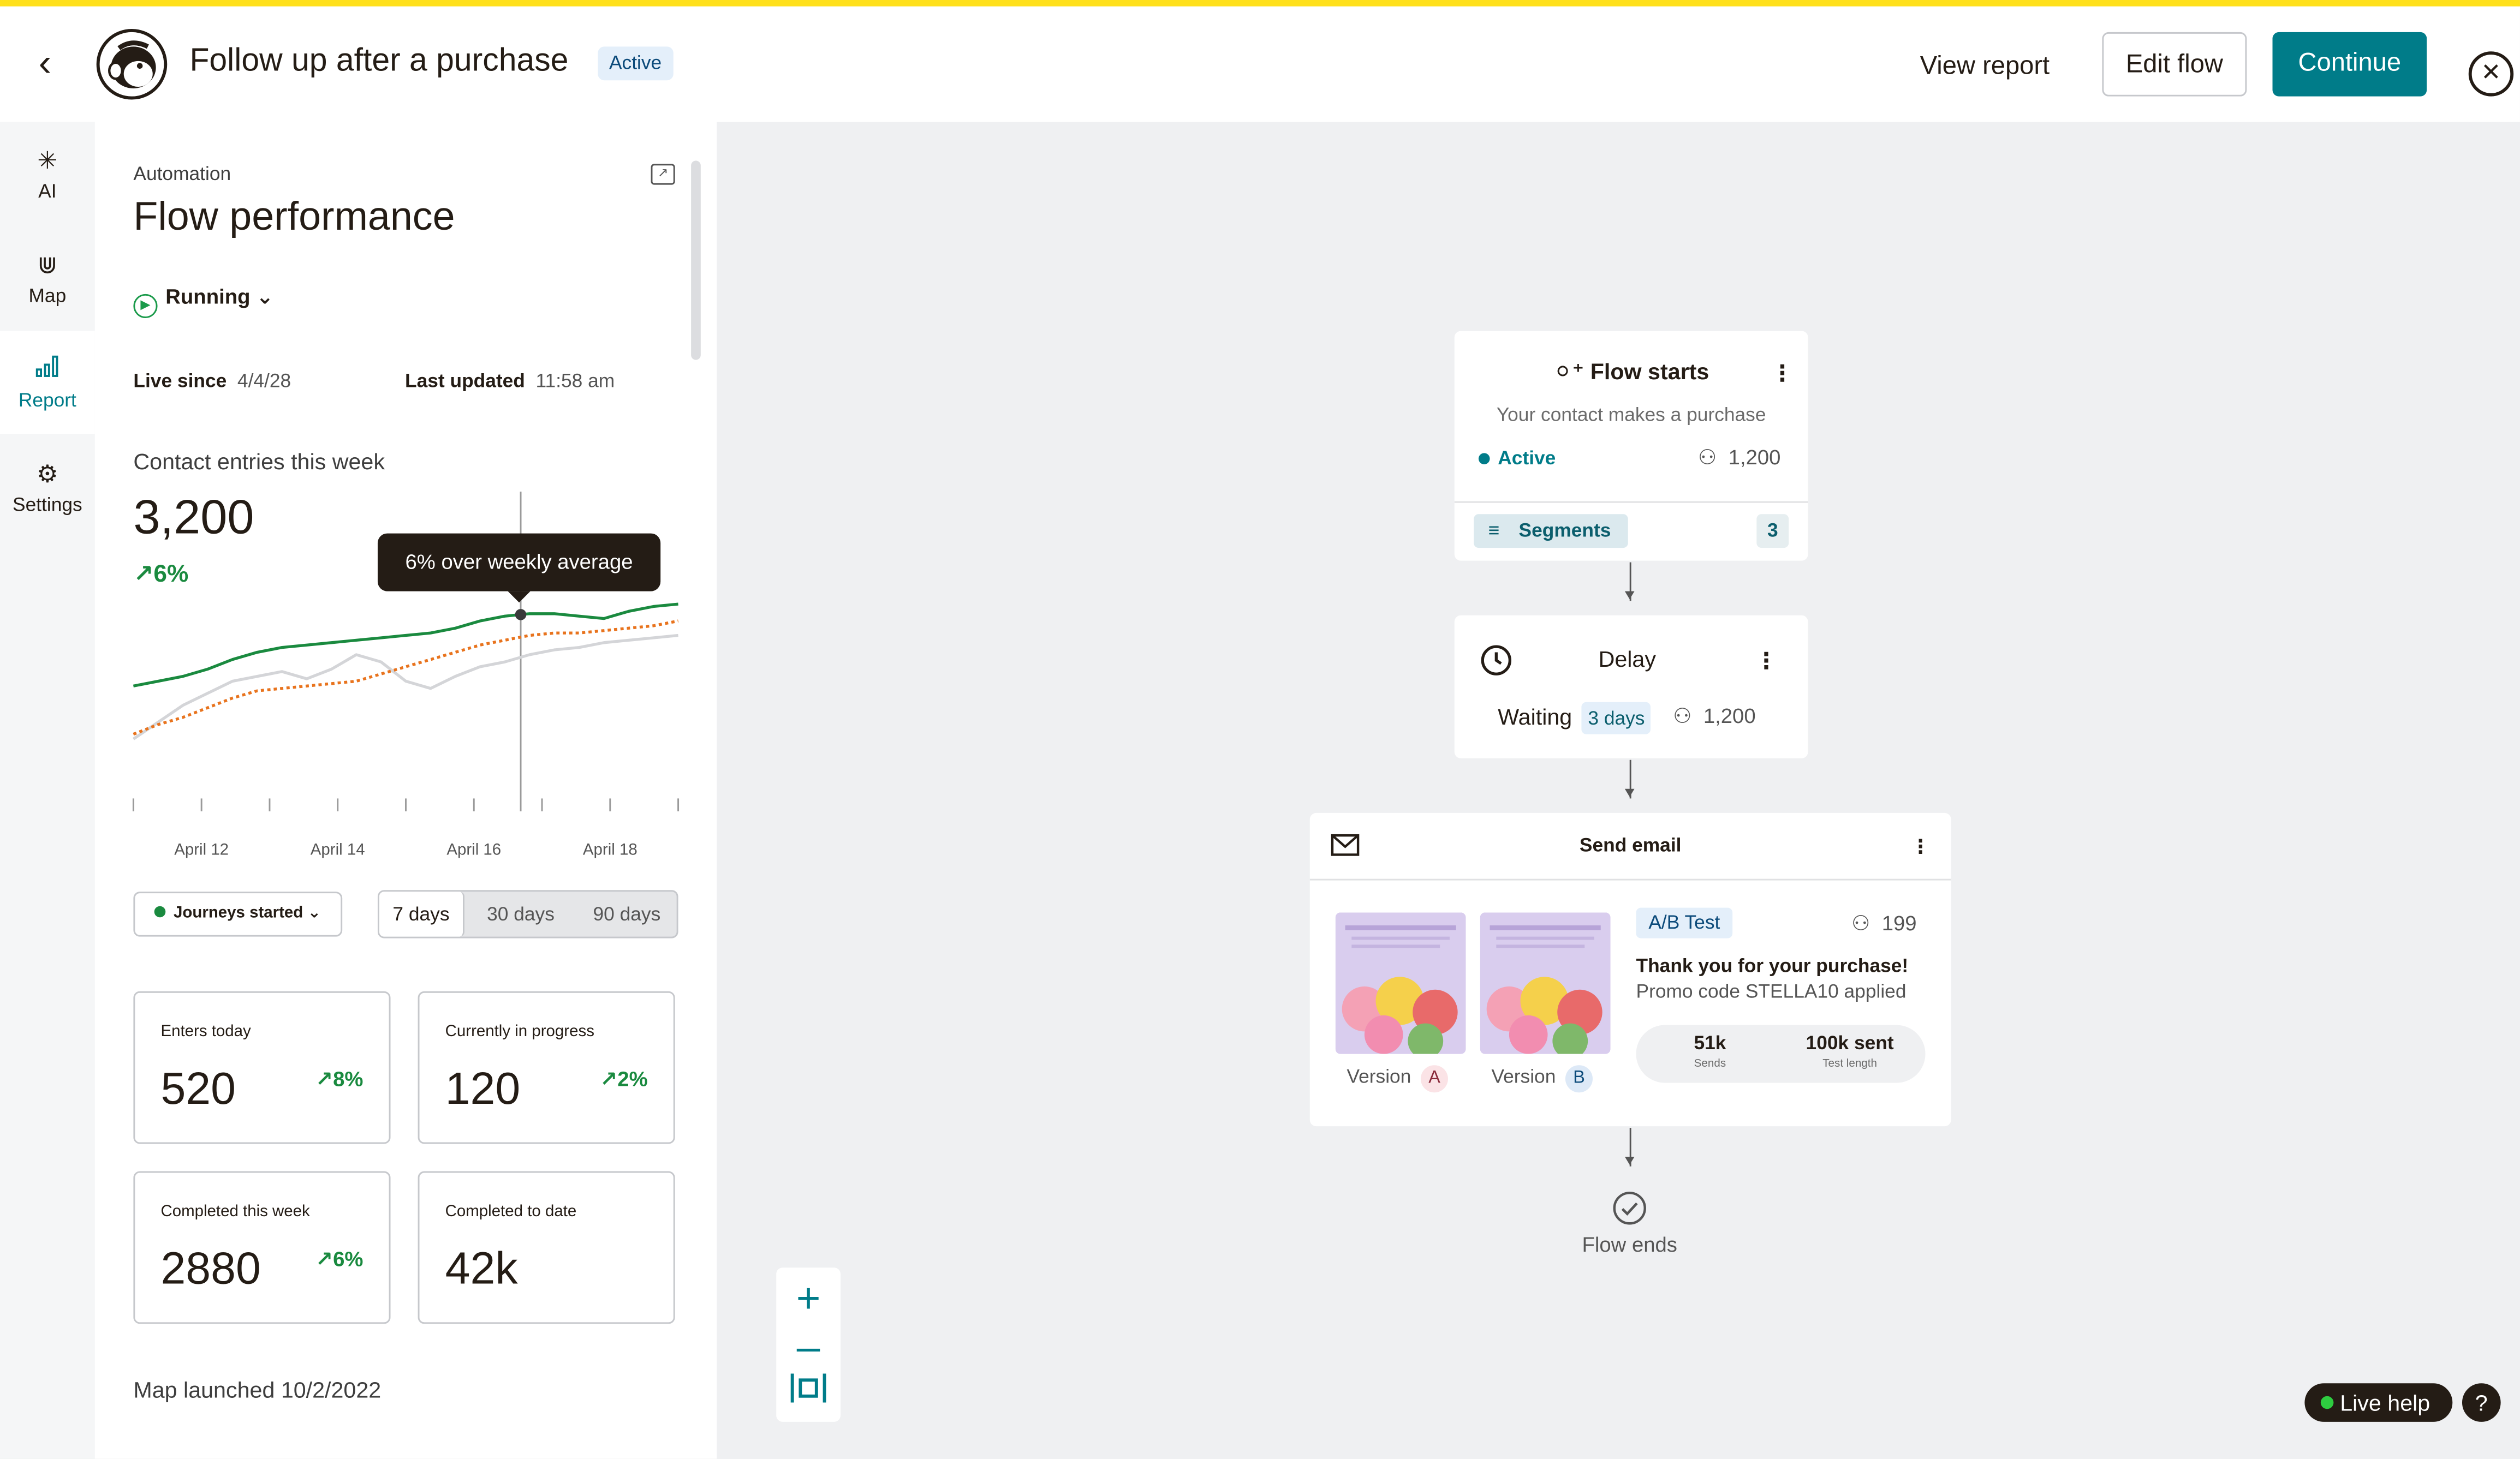 The width and height of the screenshot is (2520, 1459). What do you see at coordinates (205, 1032) in the screenshot?
I see `stat-card-label: Enters today` at bounding box center [205, 1032].